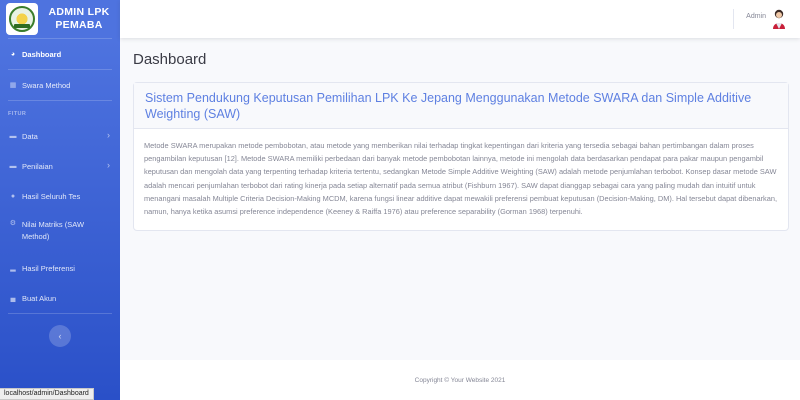 The height and width of the screenshot is (400, 800). Describe the element at coordinates (42, 54) in the screenshot. I see `sidebar-item-label: Dashboard` at that location.